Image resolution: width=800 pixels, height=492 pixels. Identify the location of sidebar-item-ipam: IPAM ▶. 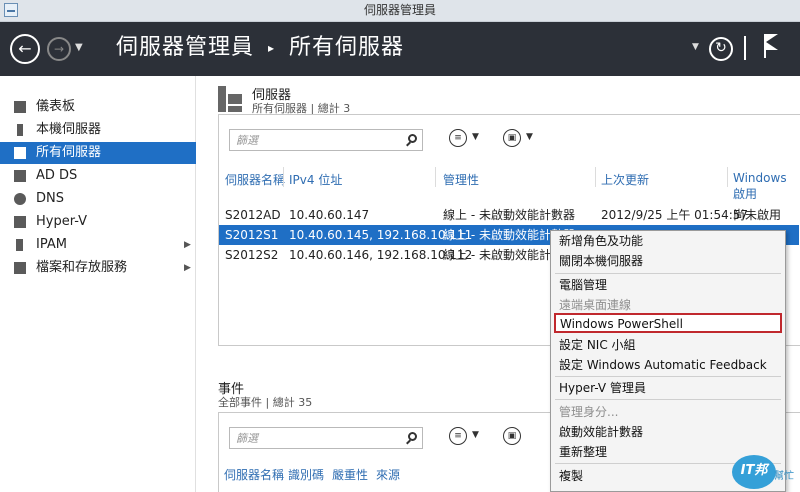
(98, 245).